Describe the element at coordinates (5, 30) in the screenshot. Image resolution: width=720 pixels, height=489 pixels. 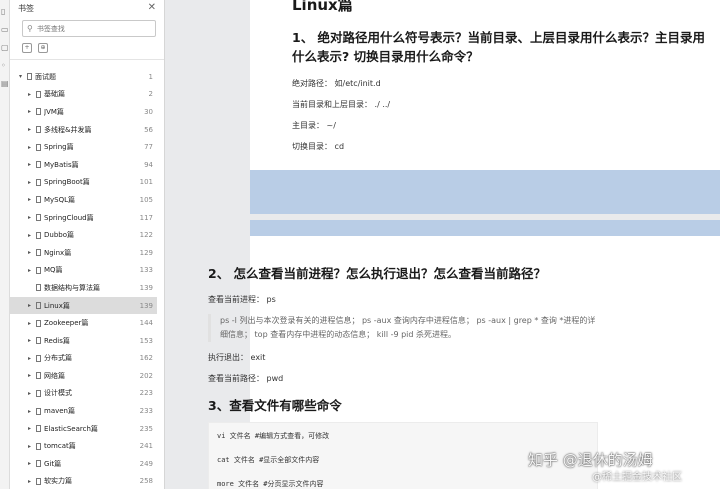
I see `thumbnail-icon: ▭` at that location.